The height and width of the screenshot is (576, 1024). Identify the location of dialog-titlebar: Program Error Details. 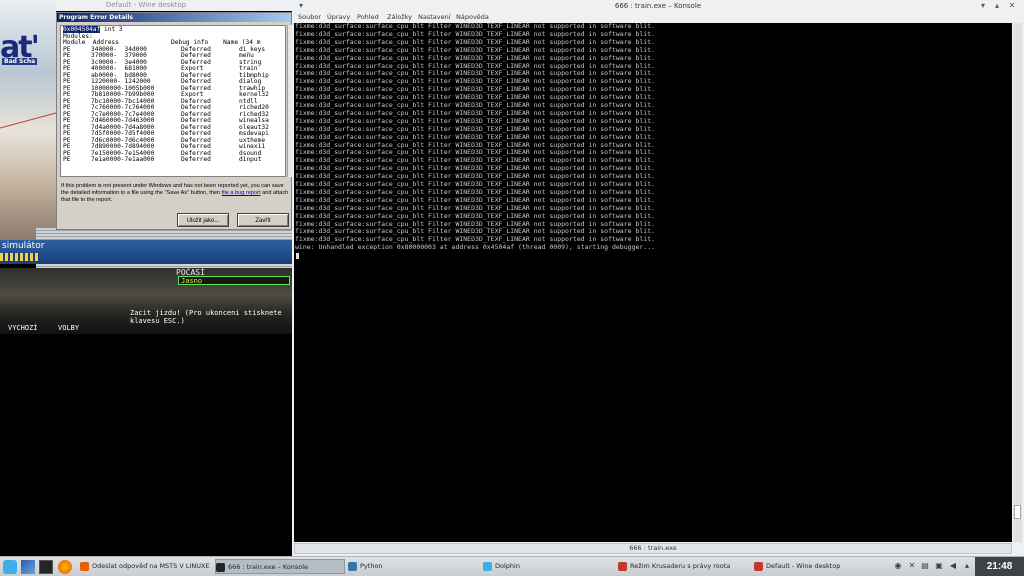
(174, 17).